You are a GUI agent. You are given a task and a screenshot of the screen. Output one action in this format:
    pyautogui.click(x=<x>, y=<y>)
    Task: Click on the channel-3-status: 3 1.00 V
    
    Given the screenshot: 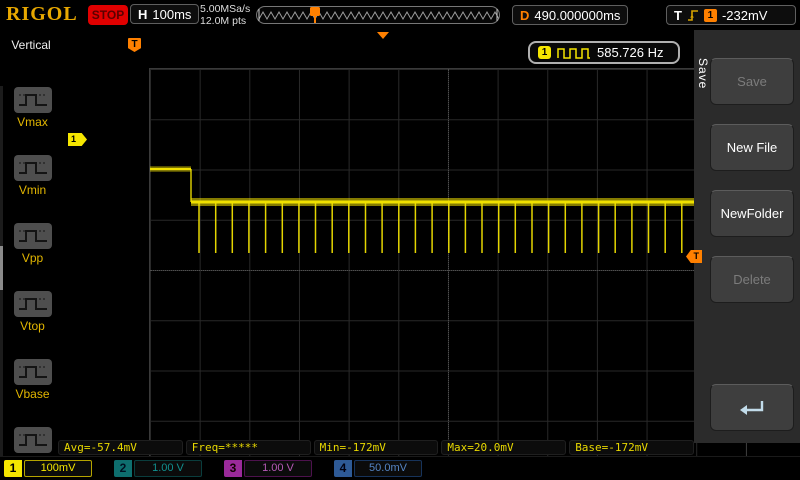 What is the action you would take?
    pyautogui.click(x=268, y=468)
    